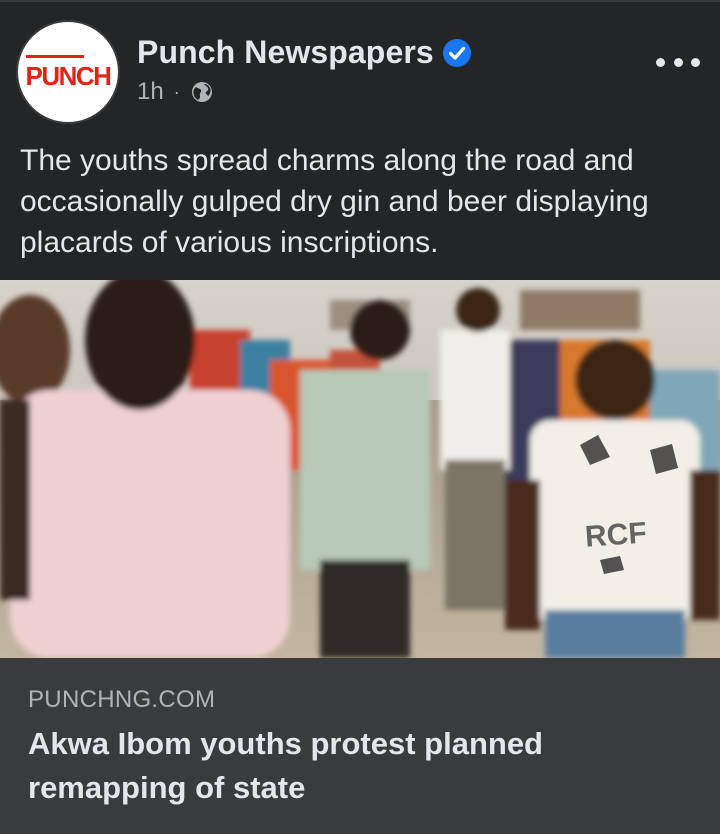  Describe the element at coordinates (150, 92) in the screenshot. I see `post-timestamp: 1h` at that location.